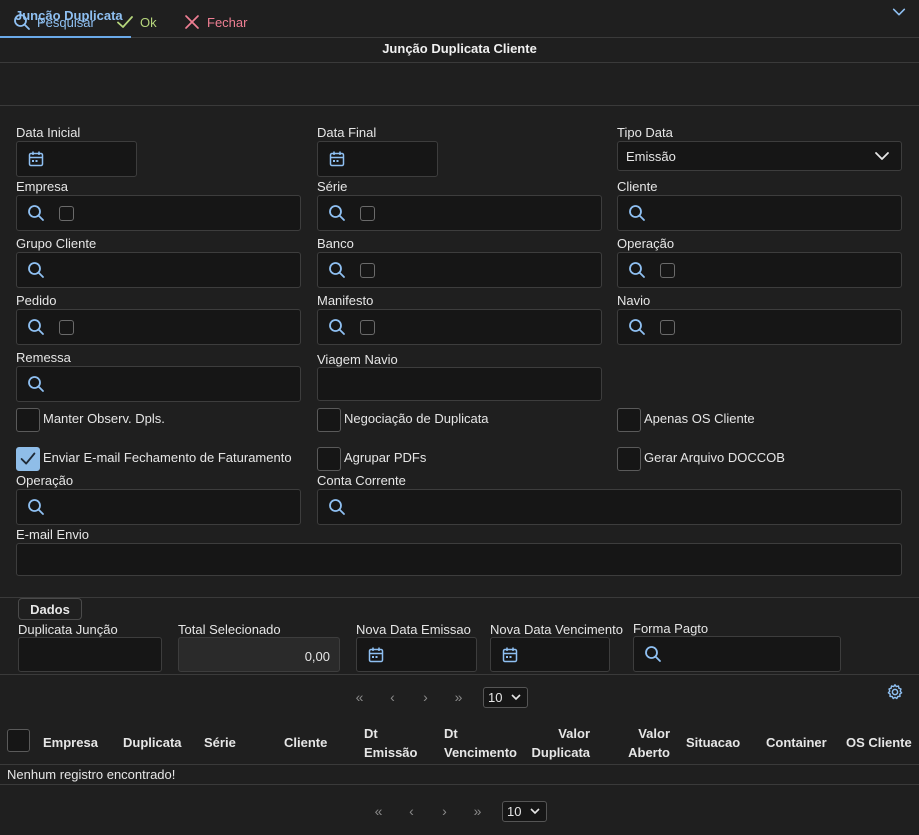 The height and width of the screenshot is (835, 919). Describe the element at coordinates (459, 775) in the screenshot. I see `empty-table-message: Nenhum registro encontrado!` at that location.